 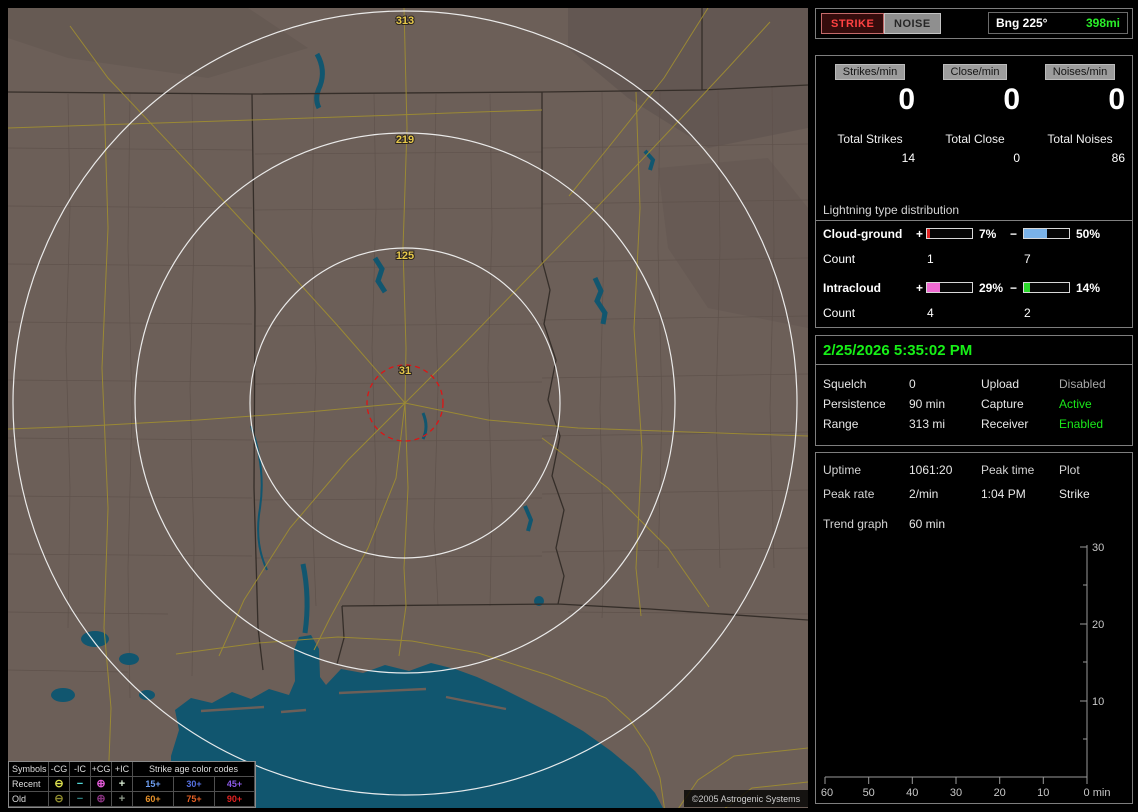 What do you see at coordinates (974, 313) in the screenshot?
I see `intracloud-count-row: Count 4 2` at bounding box center [974, 313].